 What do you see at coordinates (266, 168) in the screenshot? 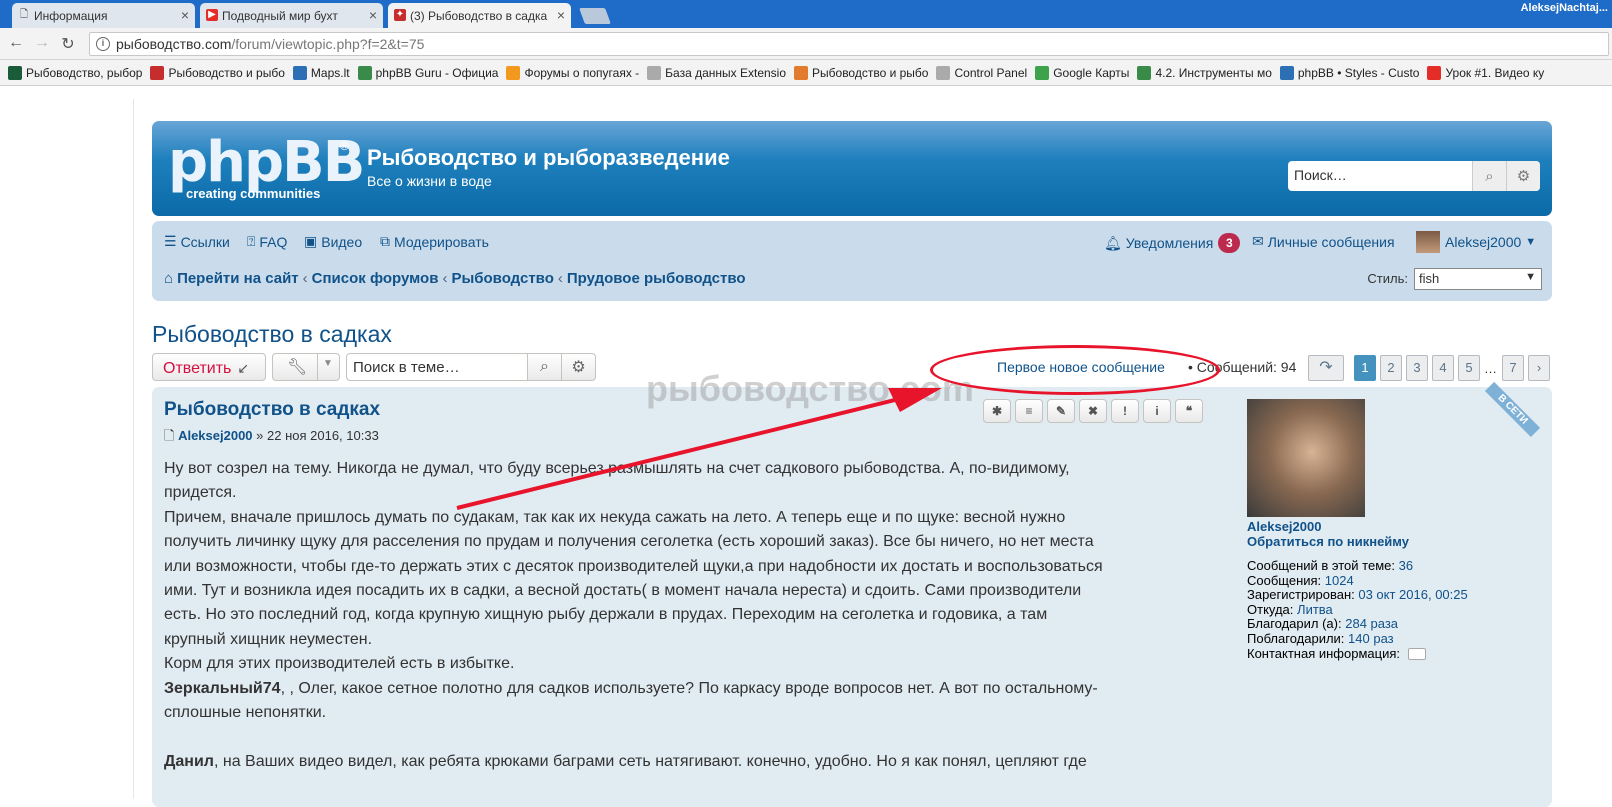
I see `phpbb-logo: phpBB ® creating communities` at bounding box center [266, 168].